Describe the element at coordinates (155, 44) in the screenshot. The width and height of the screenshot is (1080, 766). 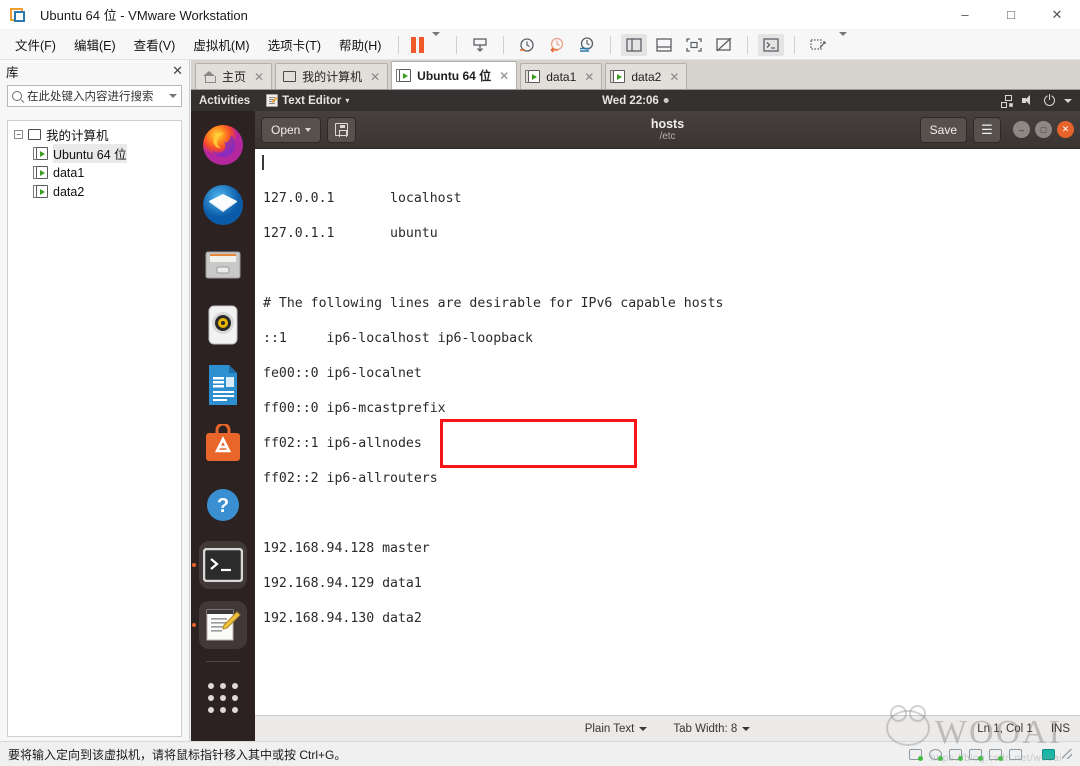
I see `menu-view: 查看(V)` at that location.